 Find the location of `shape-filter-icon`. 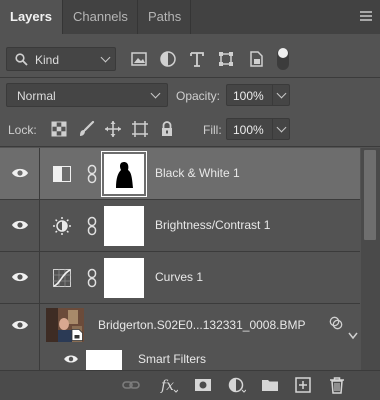

shape-filter-icon is located at coordinates (226, 59).